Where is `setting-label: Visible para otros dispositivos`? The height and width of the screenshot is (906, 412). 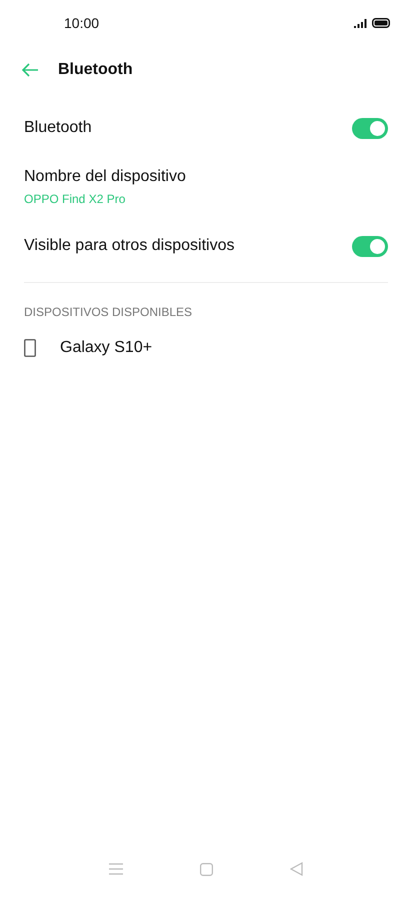
setting-label: Visible para otros dispositivos is located at coordinates (129, 246).